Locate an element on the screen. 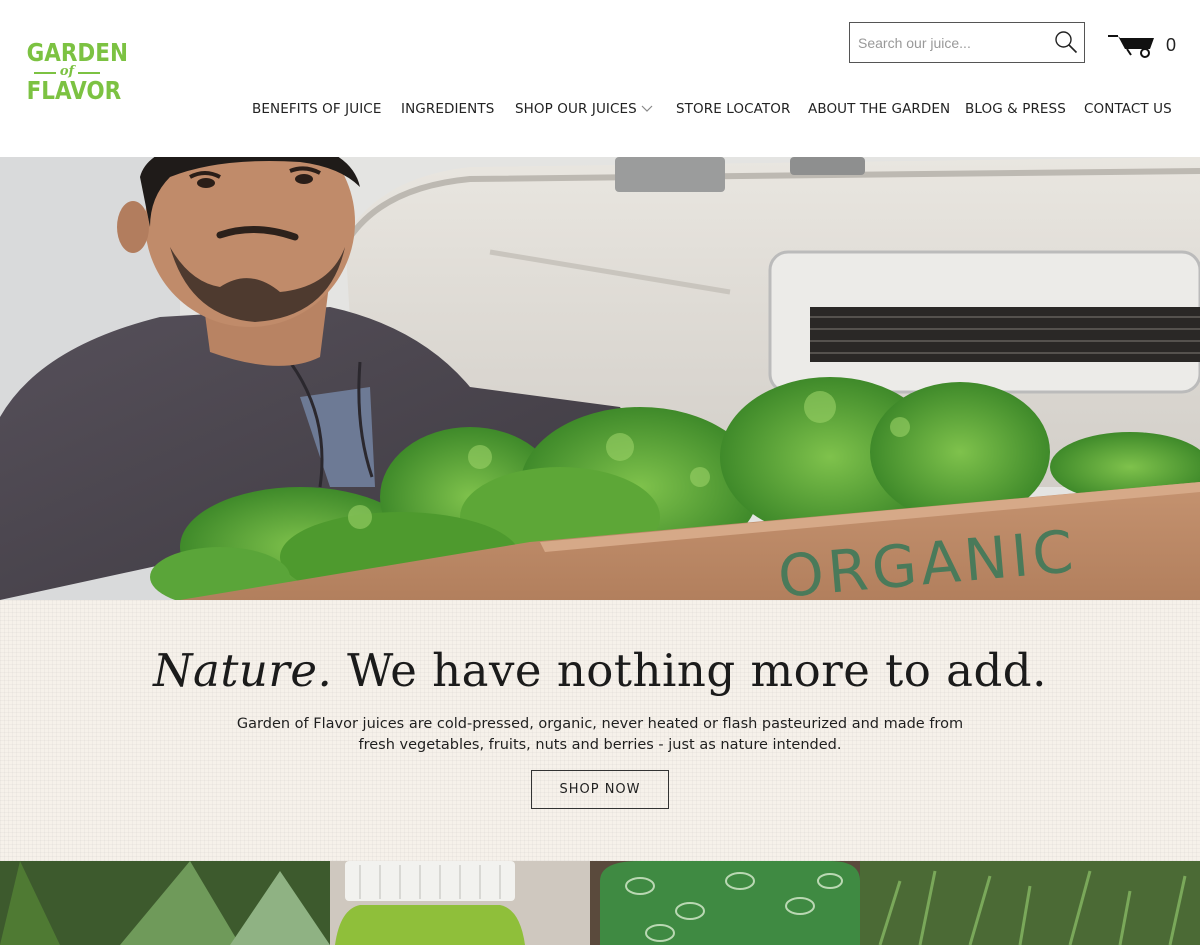 This screenshot has height=945, width=1200. headline-rest: We have nothing more to add. is located at coordinates (689, 670).